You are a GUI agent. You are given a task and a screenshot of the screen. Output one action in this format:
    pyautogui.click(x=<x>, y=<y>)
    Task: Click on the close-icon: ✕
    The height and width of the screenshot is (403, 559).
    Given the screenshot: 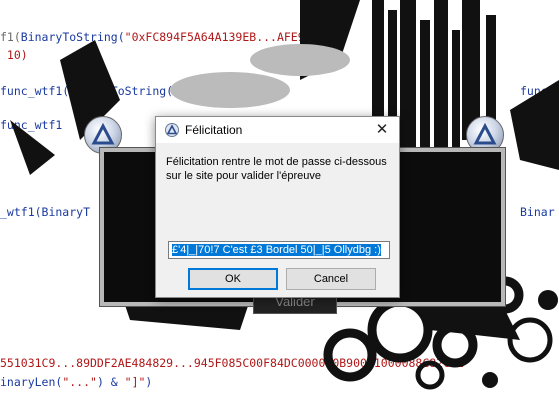 What is the action you would take?
    pyautogui.click(x=382, y=130)
    